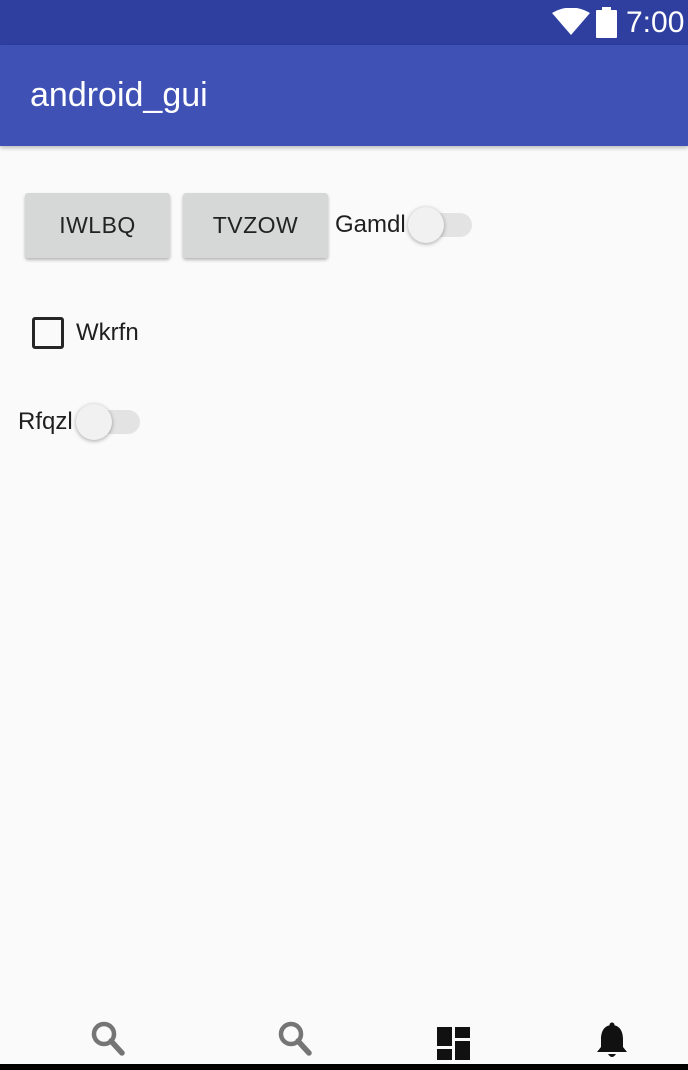  Describe the element at coordinates (45, 421) in the screenshot. I see `rfqzl-switch-label: Rfqzl` at that location.